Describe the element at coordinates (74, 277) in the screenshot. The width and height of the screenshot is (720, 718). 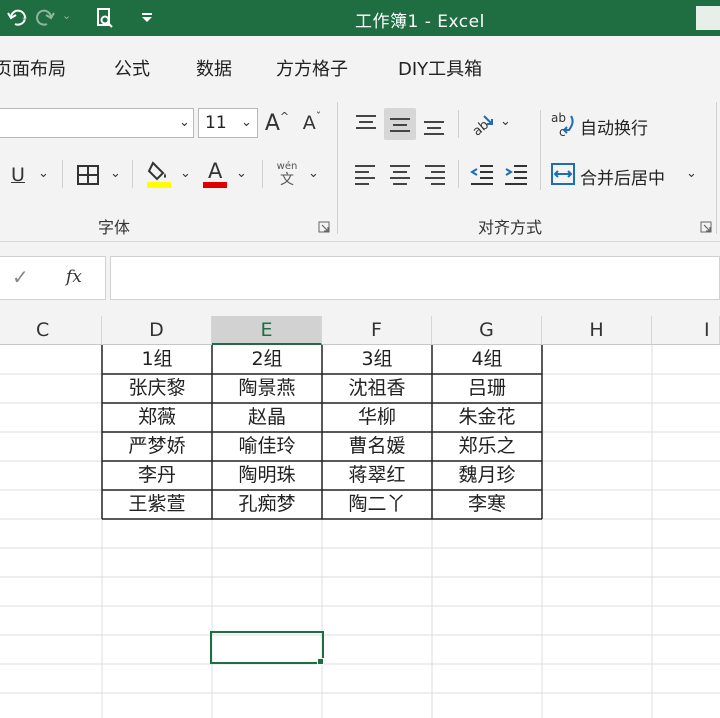
I see `insert-function-icon: fx` at that location.